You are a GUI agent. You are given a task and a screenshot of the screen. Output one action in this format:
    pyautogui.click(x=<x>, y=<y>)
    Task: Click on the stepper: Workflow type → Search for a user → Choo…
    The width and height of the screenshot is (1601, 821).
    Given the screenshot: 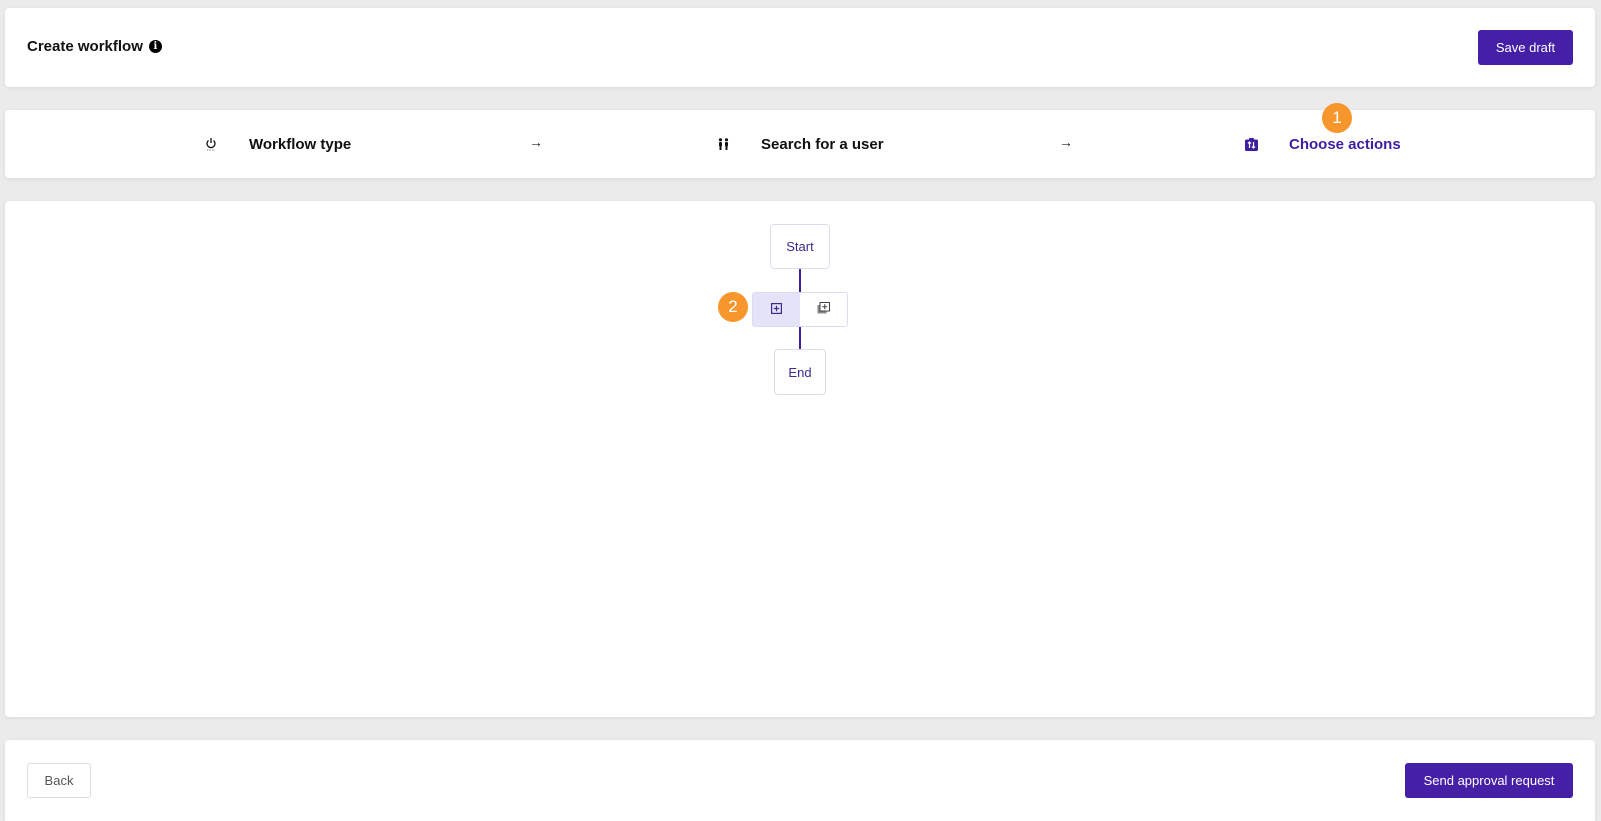 What is the action you would take?
    pyautogui.click(x=800, y=140)
    